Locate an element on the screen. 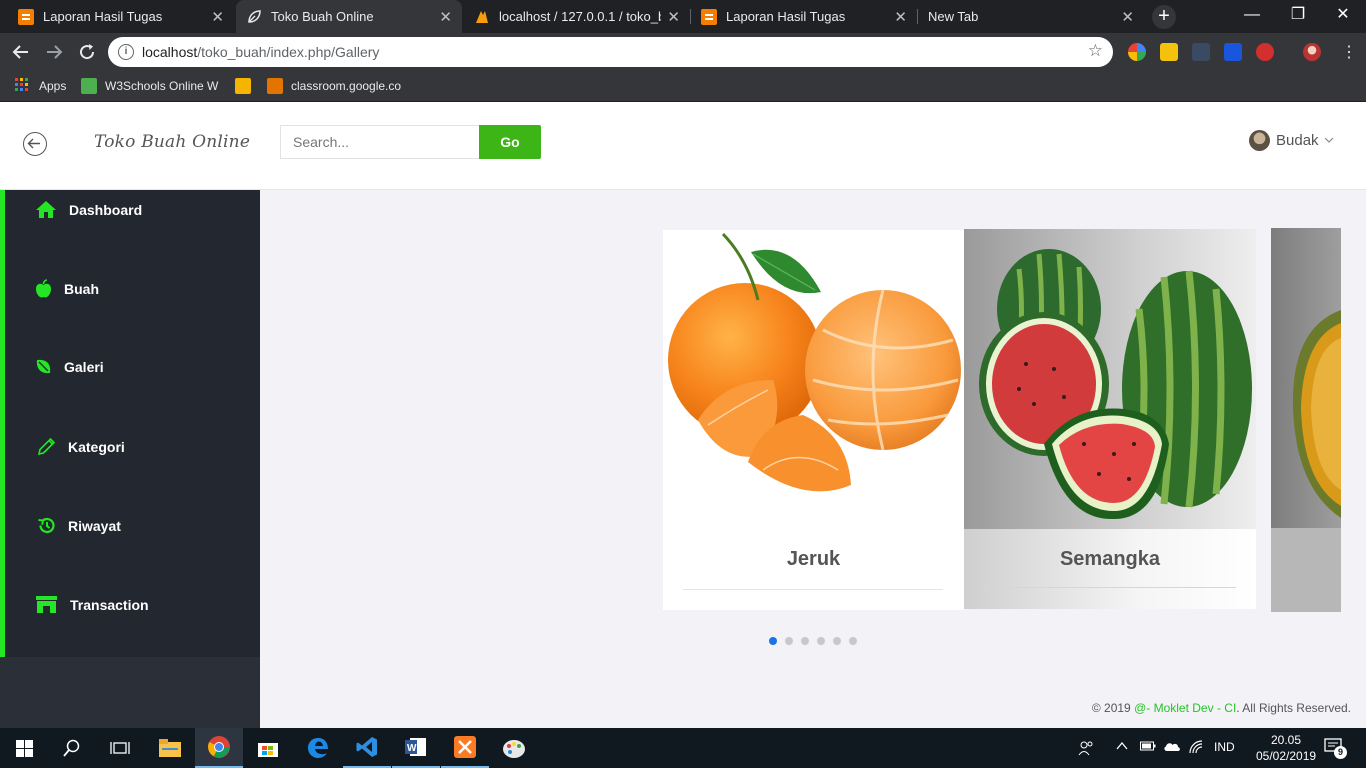 The image size is (1366, 768). forward-arrow-icon is located at coordinates (54, 52).